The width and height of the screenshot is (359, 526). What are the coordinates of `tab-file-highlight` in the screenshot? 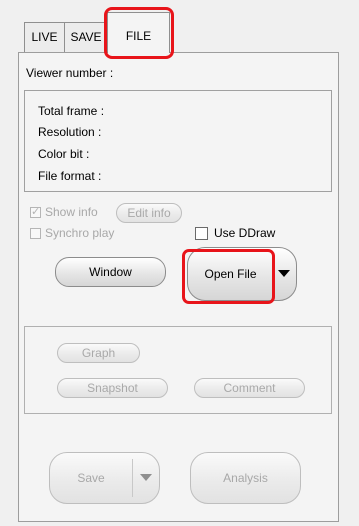 It's located at (139, 33).